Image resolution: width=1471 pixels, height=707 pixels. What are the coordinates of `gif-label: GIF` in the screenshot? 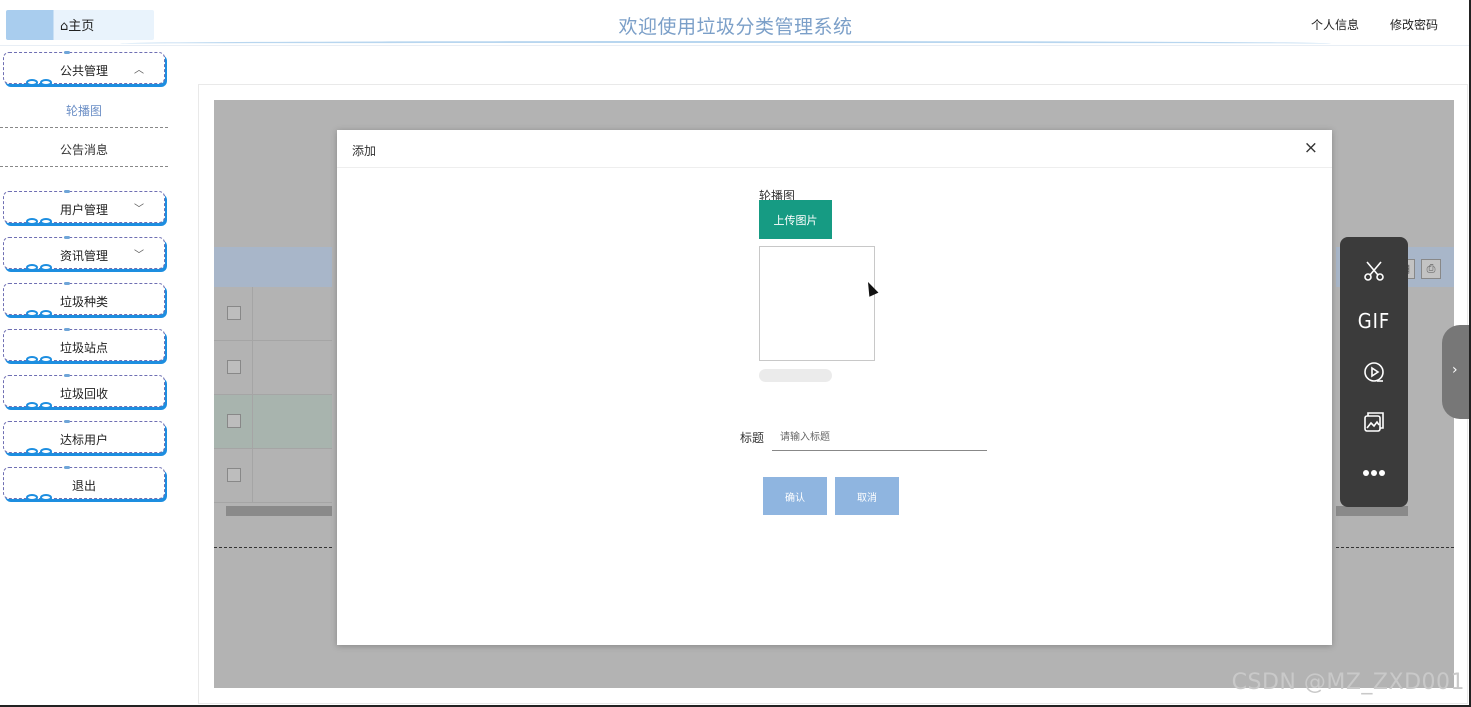 It's located at (1374, 321).